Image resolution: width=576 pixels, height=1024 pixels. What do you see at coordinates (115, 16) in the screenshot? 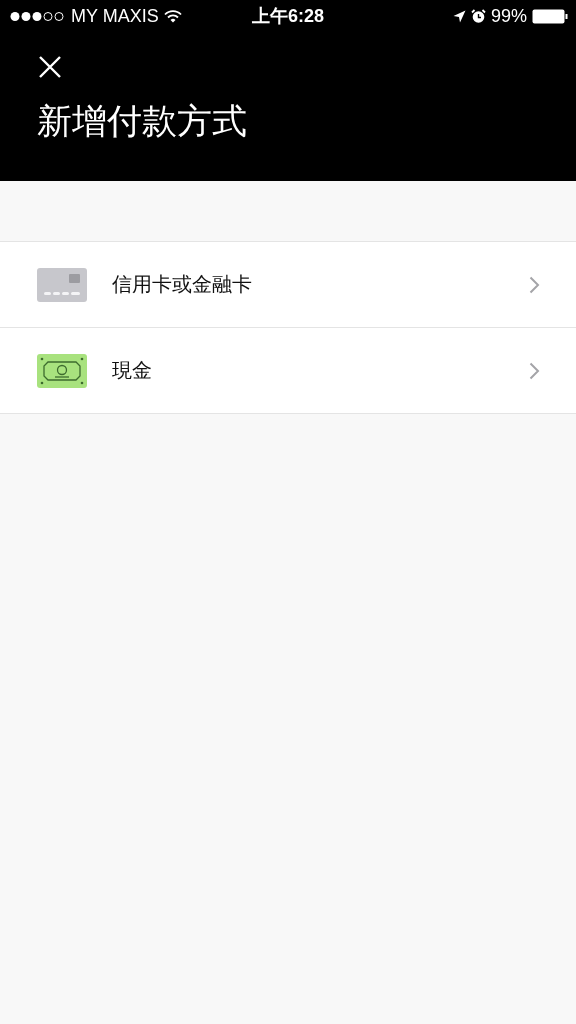
I see `carrier-name: MY MAXIS` at bounding box center [115, 16].